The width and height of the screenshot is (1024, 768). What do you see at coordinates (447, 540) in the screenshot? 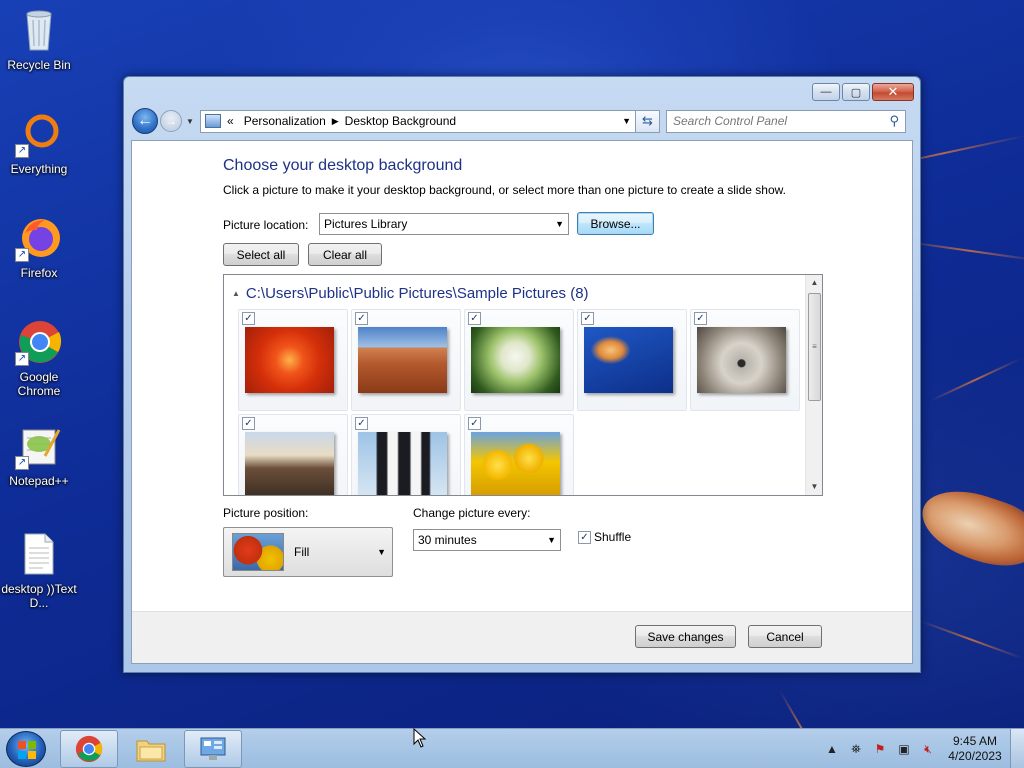
I see `change-interval-value: 30 minutes` at bounding box center [447, 540].